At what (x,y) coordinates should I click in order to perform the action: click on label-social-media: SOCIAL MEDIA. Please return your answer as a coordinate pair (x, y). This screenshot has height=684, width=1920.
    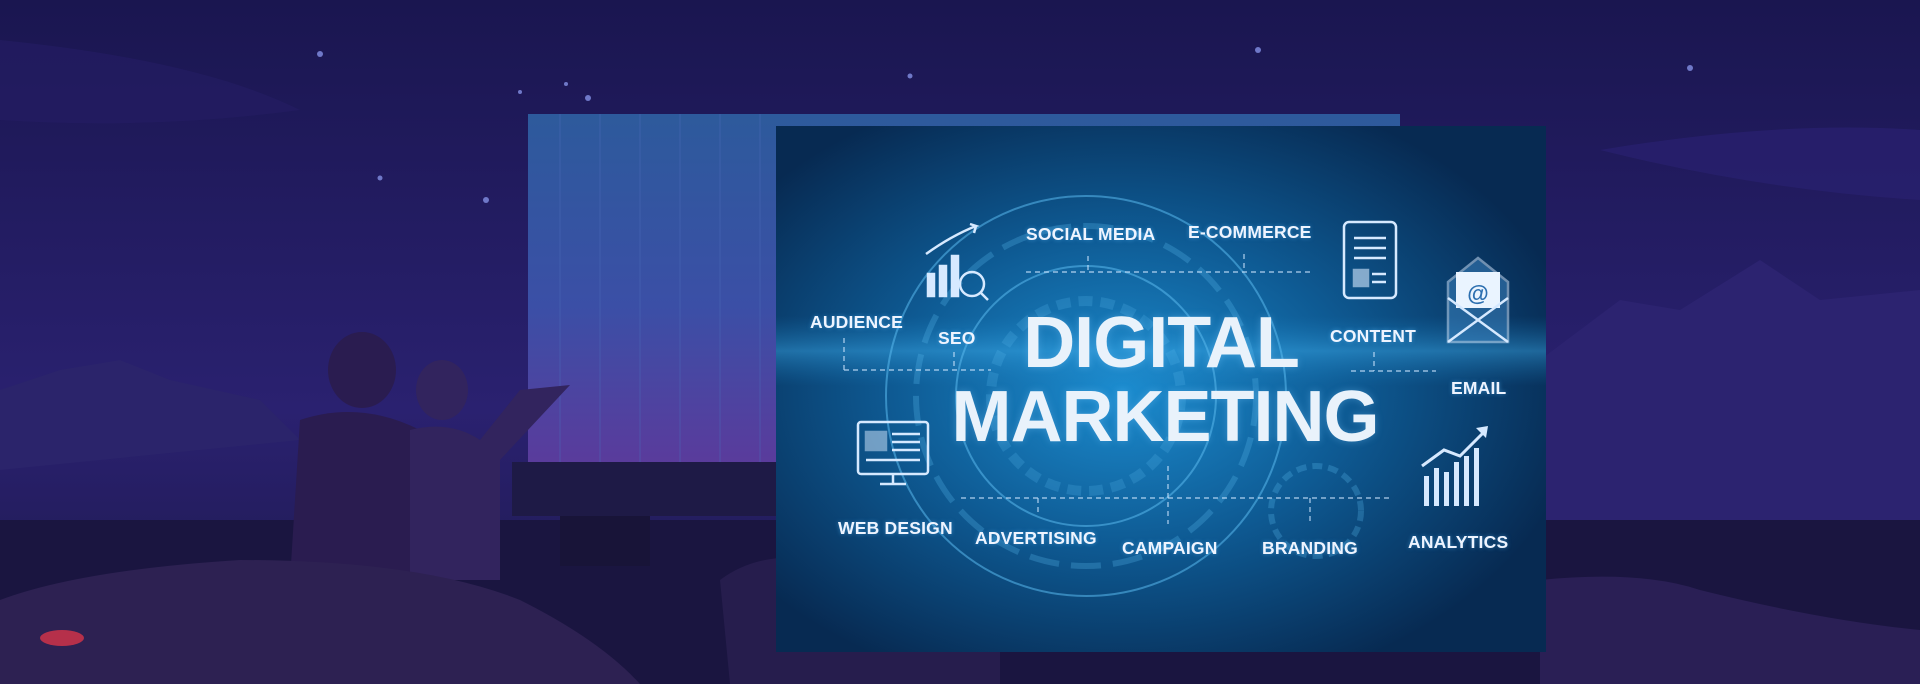
    Looking at the image, I should click on (1091, 234).